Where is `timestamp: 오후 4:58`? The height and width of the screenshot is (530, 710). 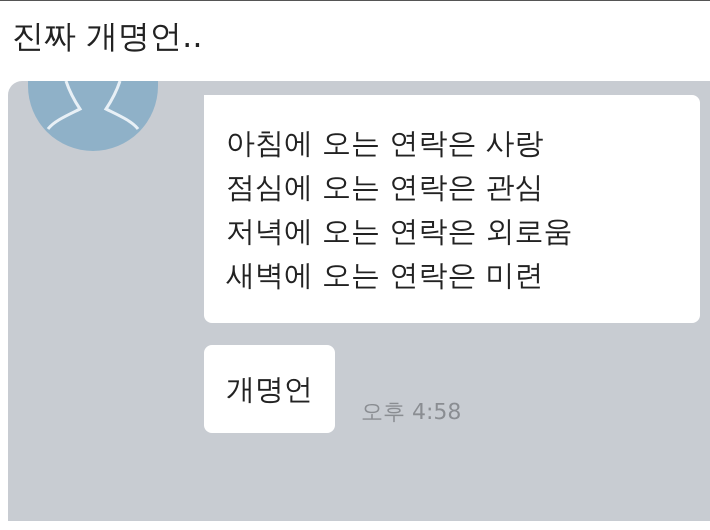 timestamp: 오후 4:58 is located at coordinates (411, 413).